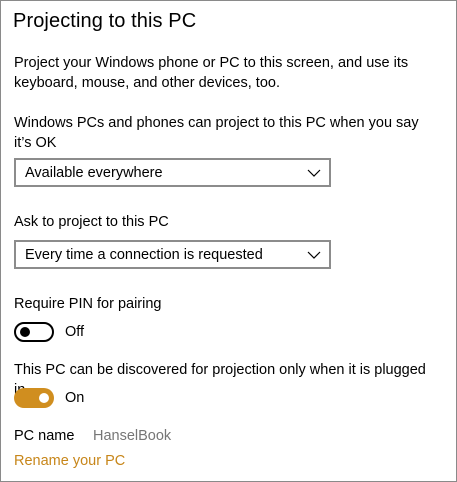  I want to click on ask-to-project-dropdown: Every time a connection is requested, so click(172, 254).